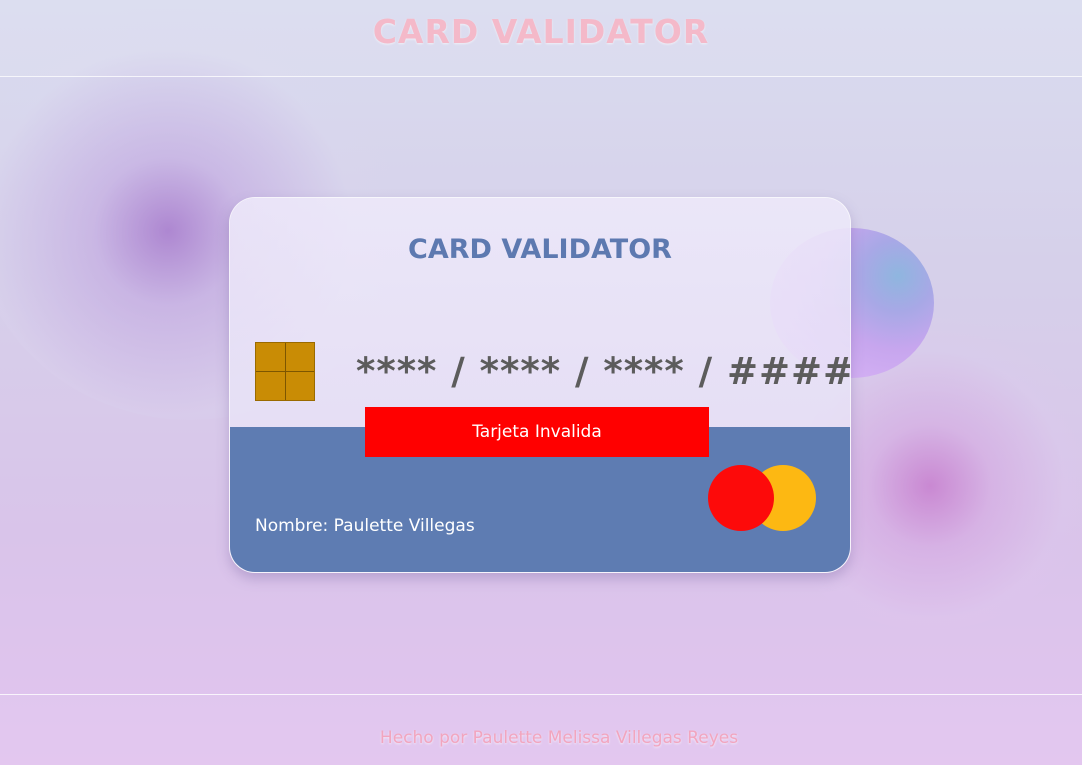 This screenshot has height=765, width=1082. I want to click on page-header: CARD VALIDATOR, so click(541, 38).